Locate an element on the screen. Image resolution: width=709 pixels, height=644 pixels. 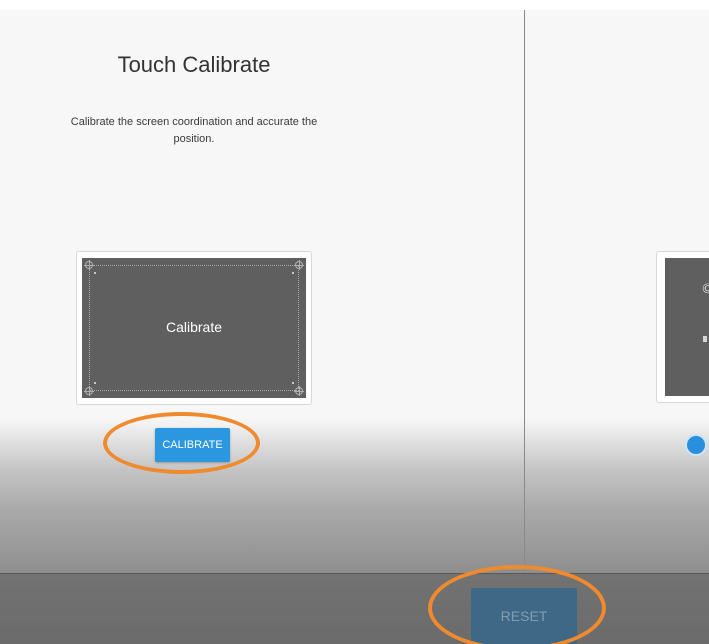
partial-mark is located at coordinates (705, 339).